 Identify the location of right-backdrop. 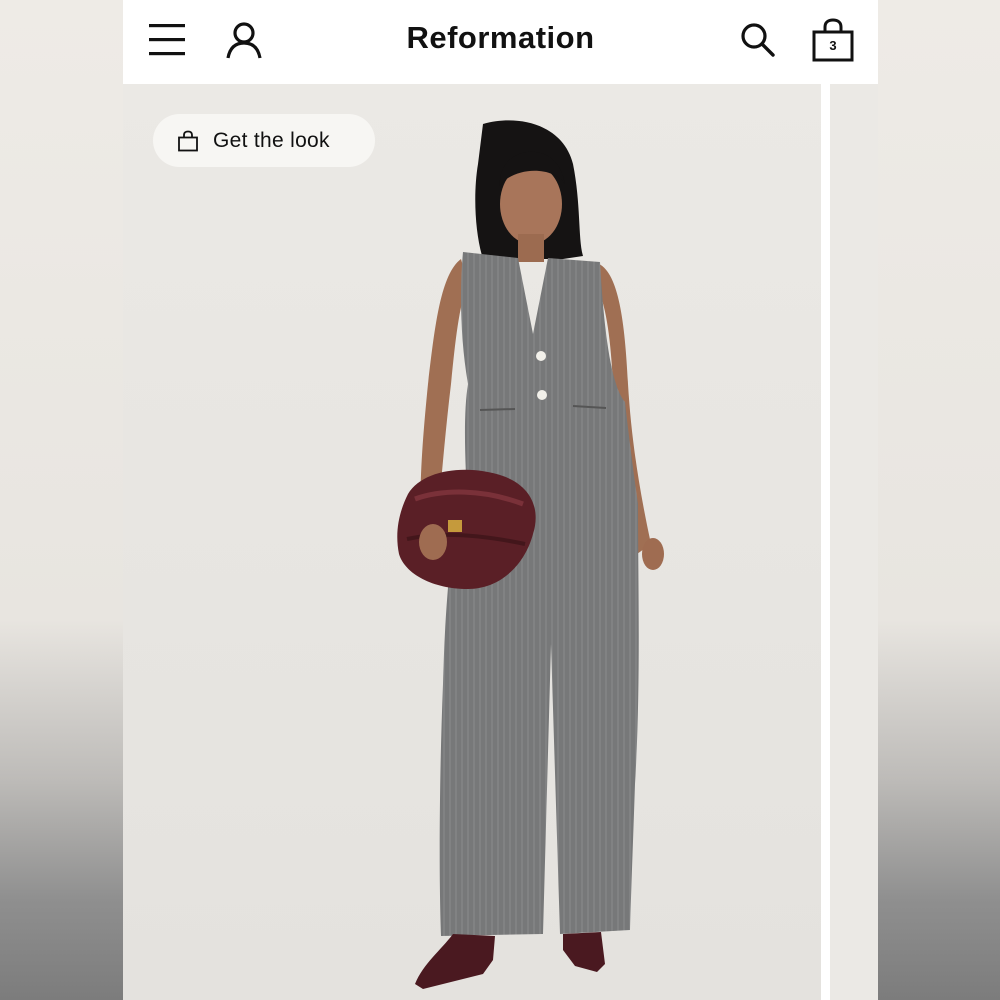
(939, 500).